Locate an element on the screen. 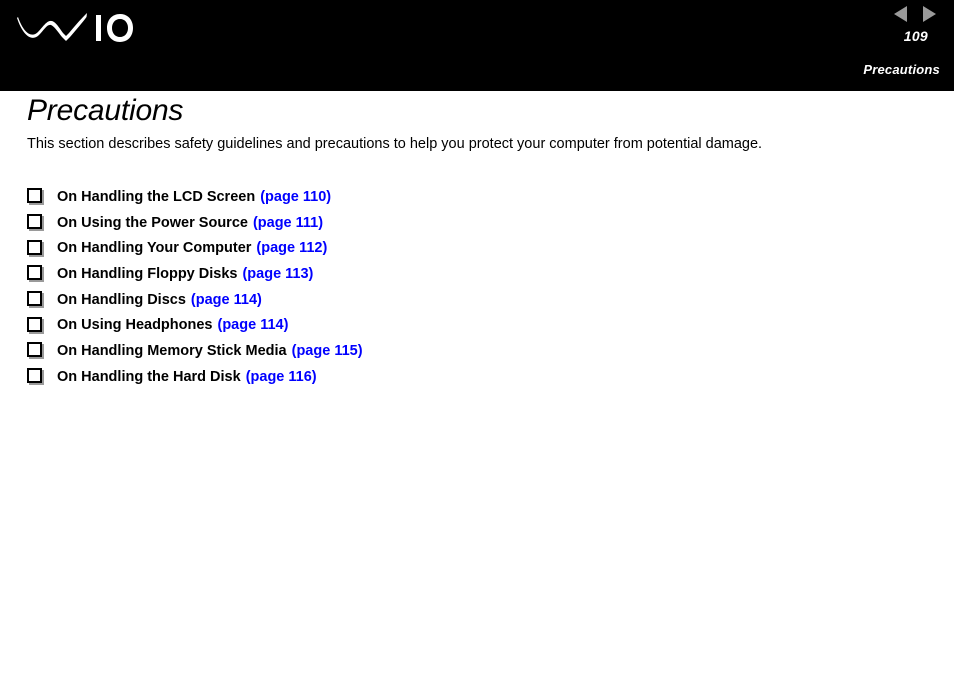 This screenshot has width=954, height=674. next-page-arrow-icon is located at coordinates (929, 13).